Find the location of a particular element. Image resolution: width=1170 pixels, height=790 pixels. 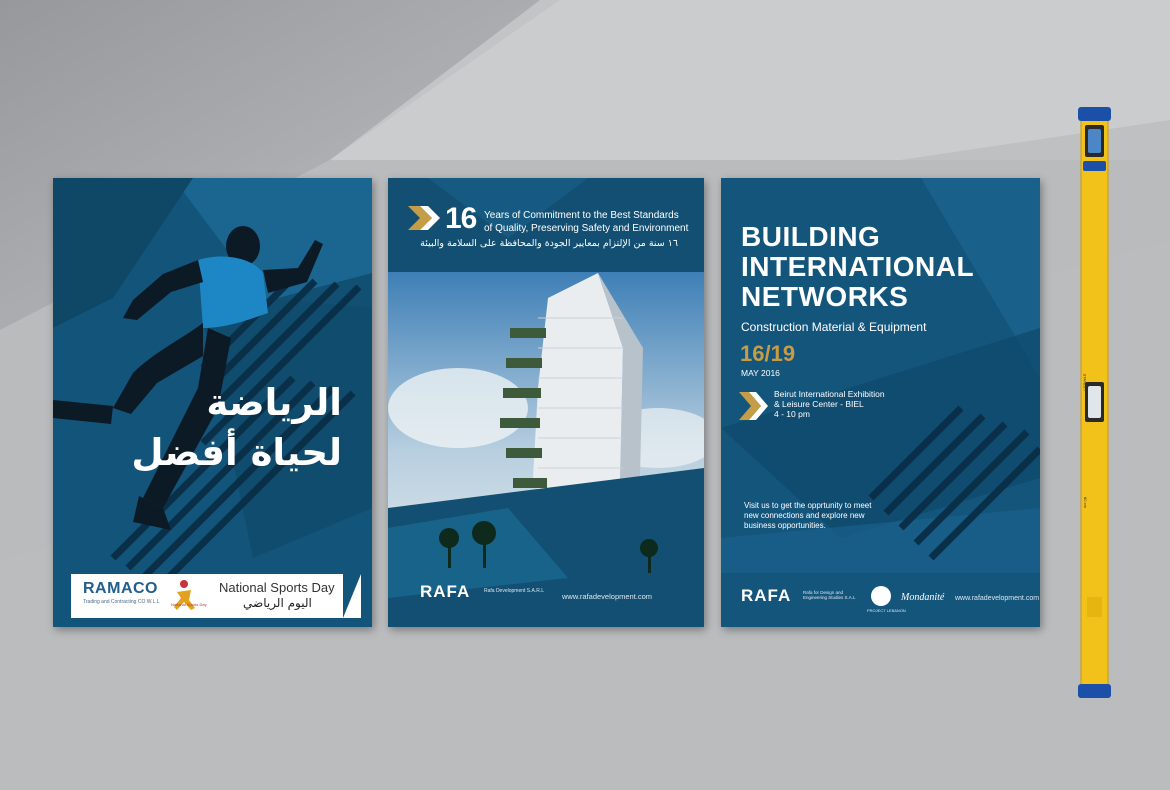

exhibition-title: BUILDING INTERNATIONAL NETWORKS is located at coordinates (857, 267).